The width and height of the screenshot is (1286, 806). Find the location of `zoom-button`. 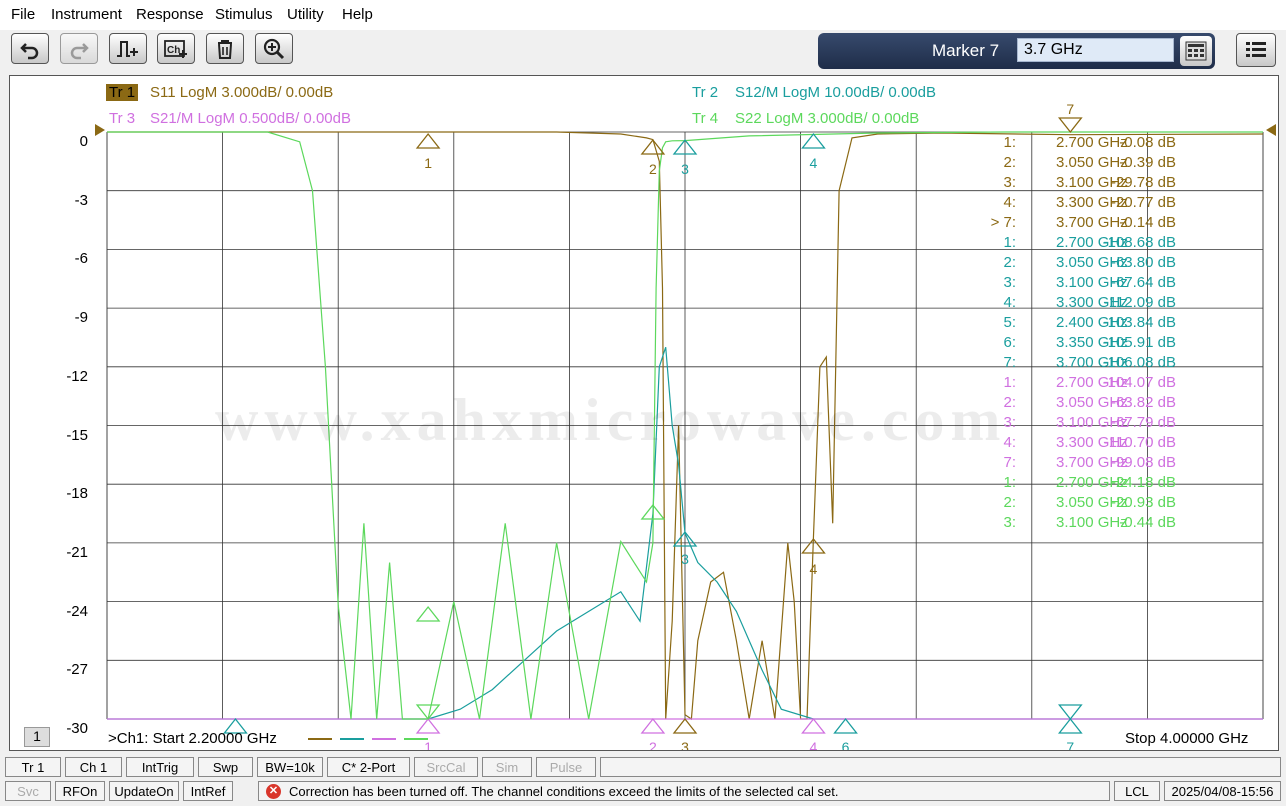

zoom-button is located at coordinates (274, 48).